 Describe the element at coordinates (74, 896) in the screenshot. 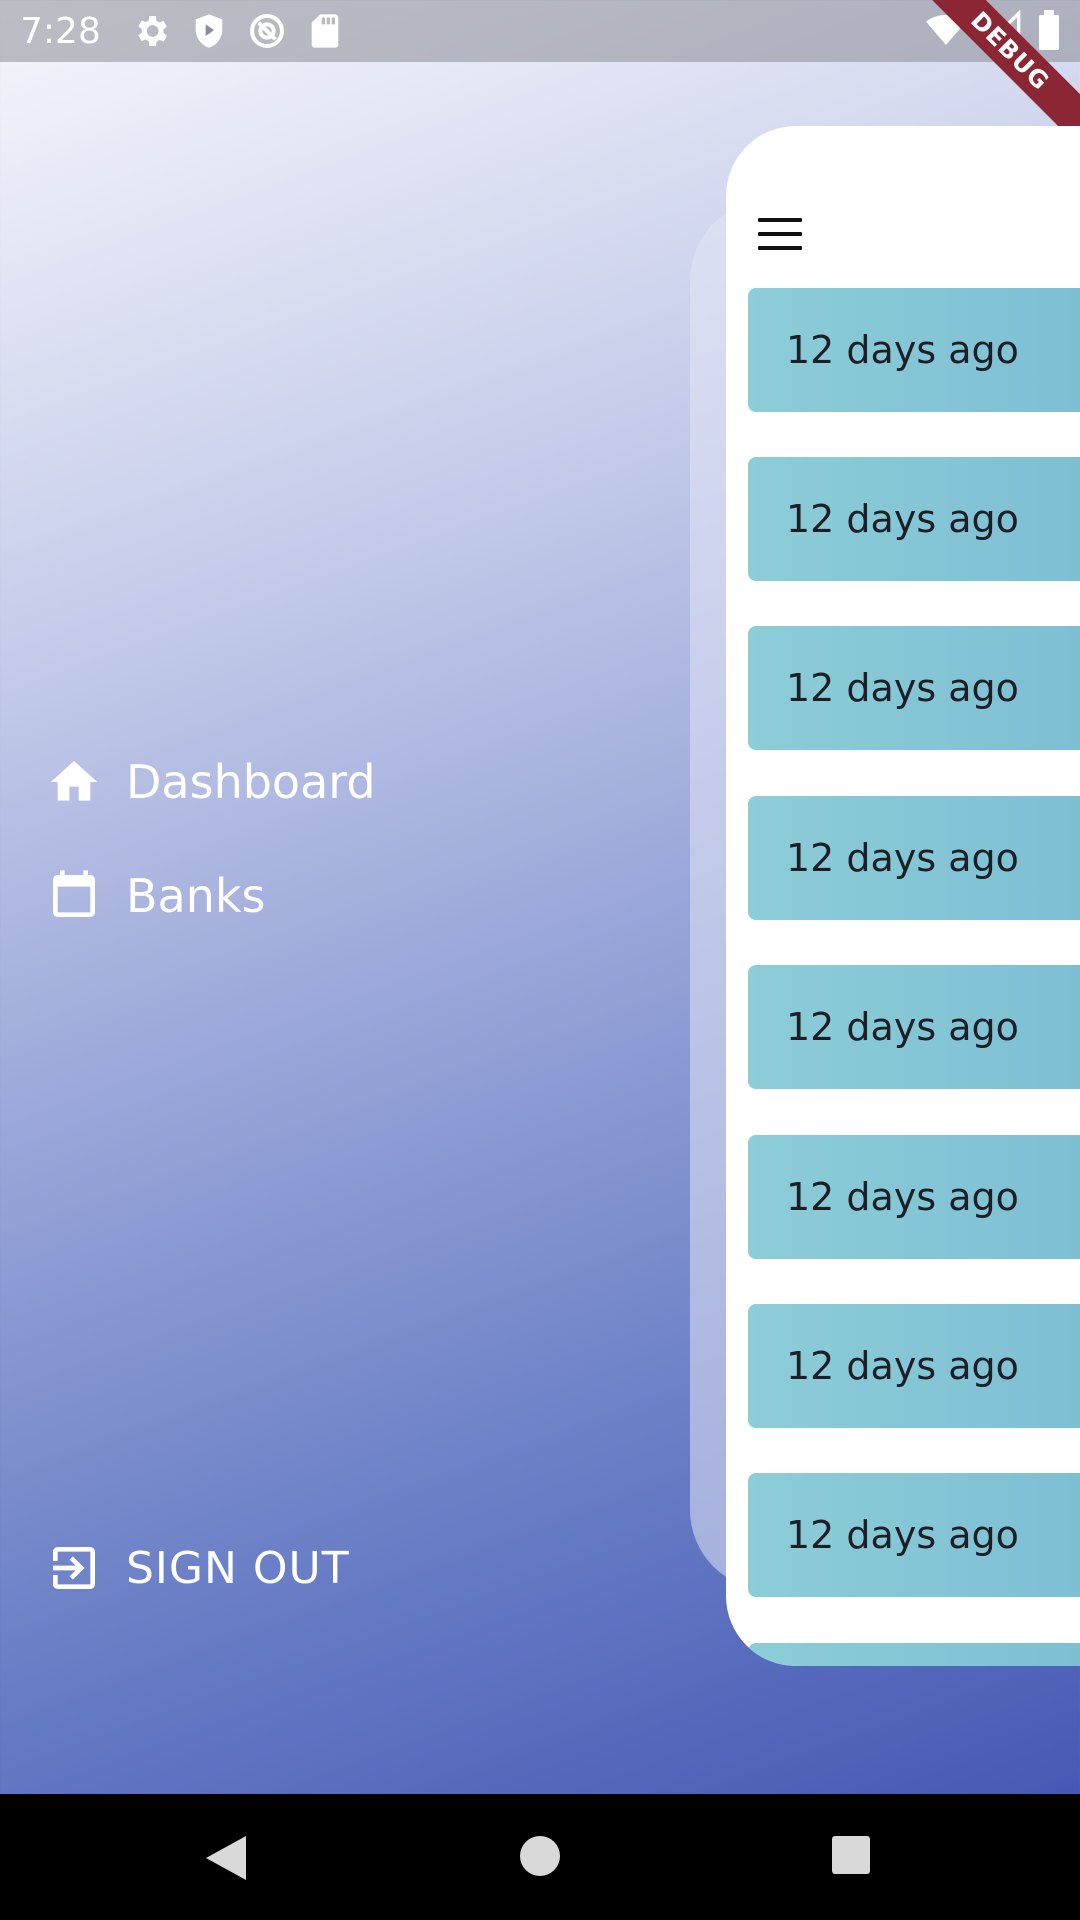

I see `calendar-icon` at that location.